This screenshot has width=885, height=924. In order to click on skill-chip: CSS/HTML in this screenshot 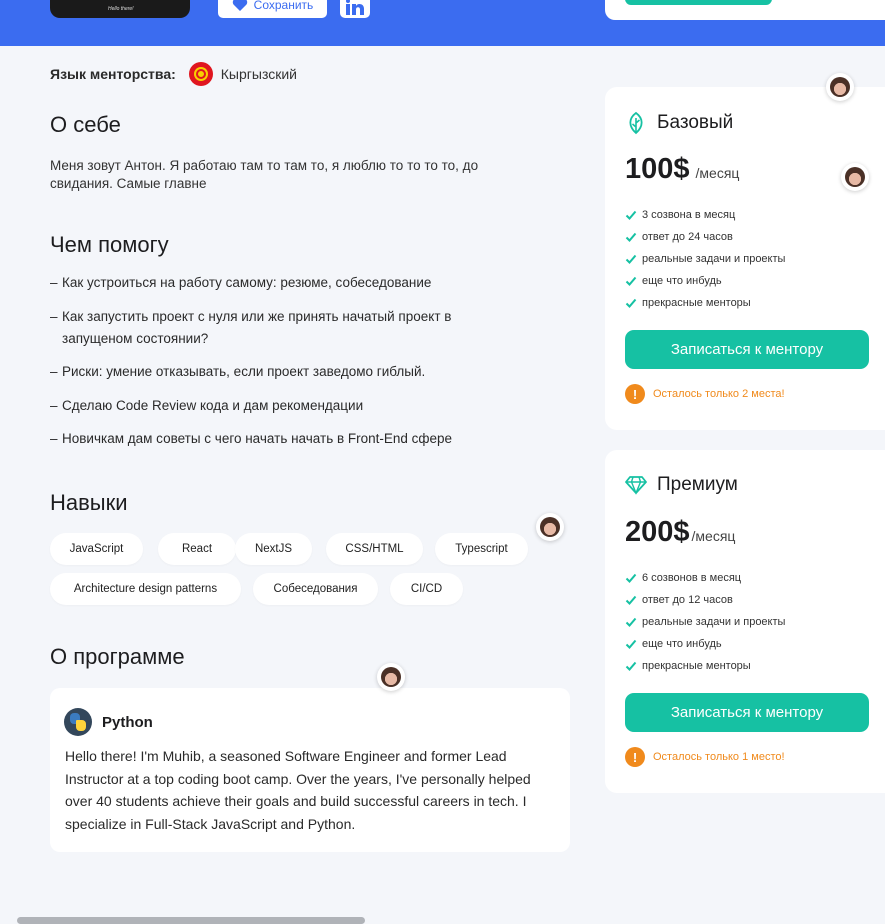, I will do `click(374, 549)`.